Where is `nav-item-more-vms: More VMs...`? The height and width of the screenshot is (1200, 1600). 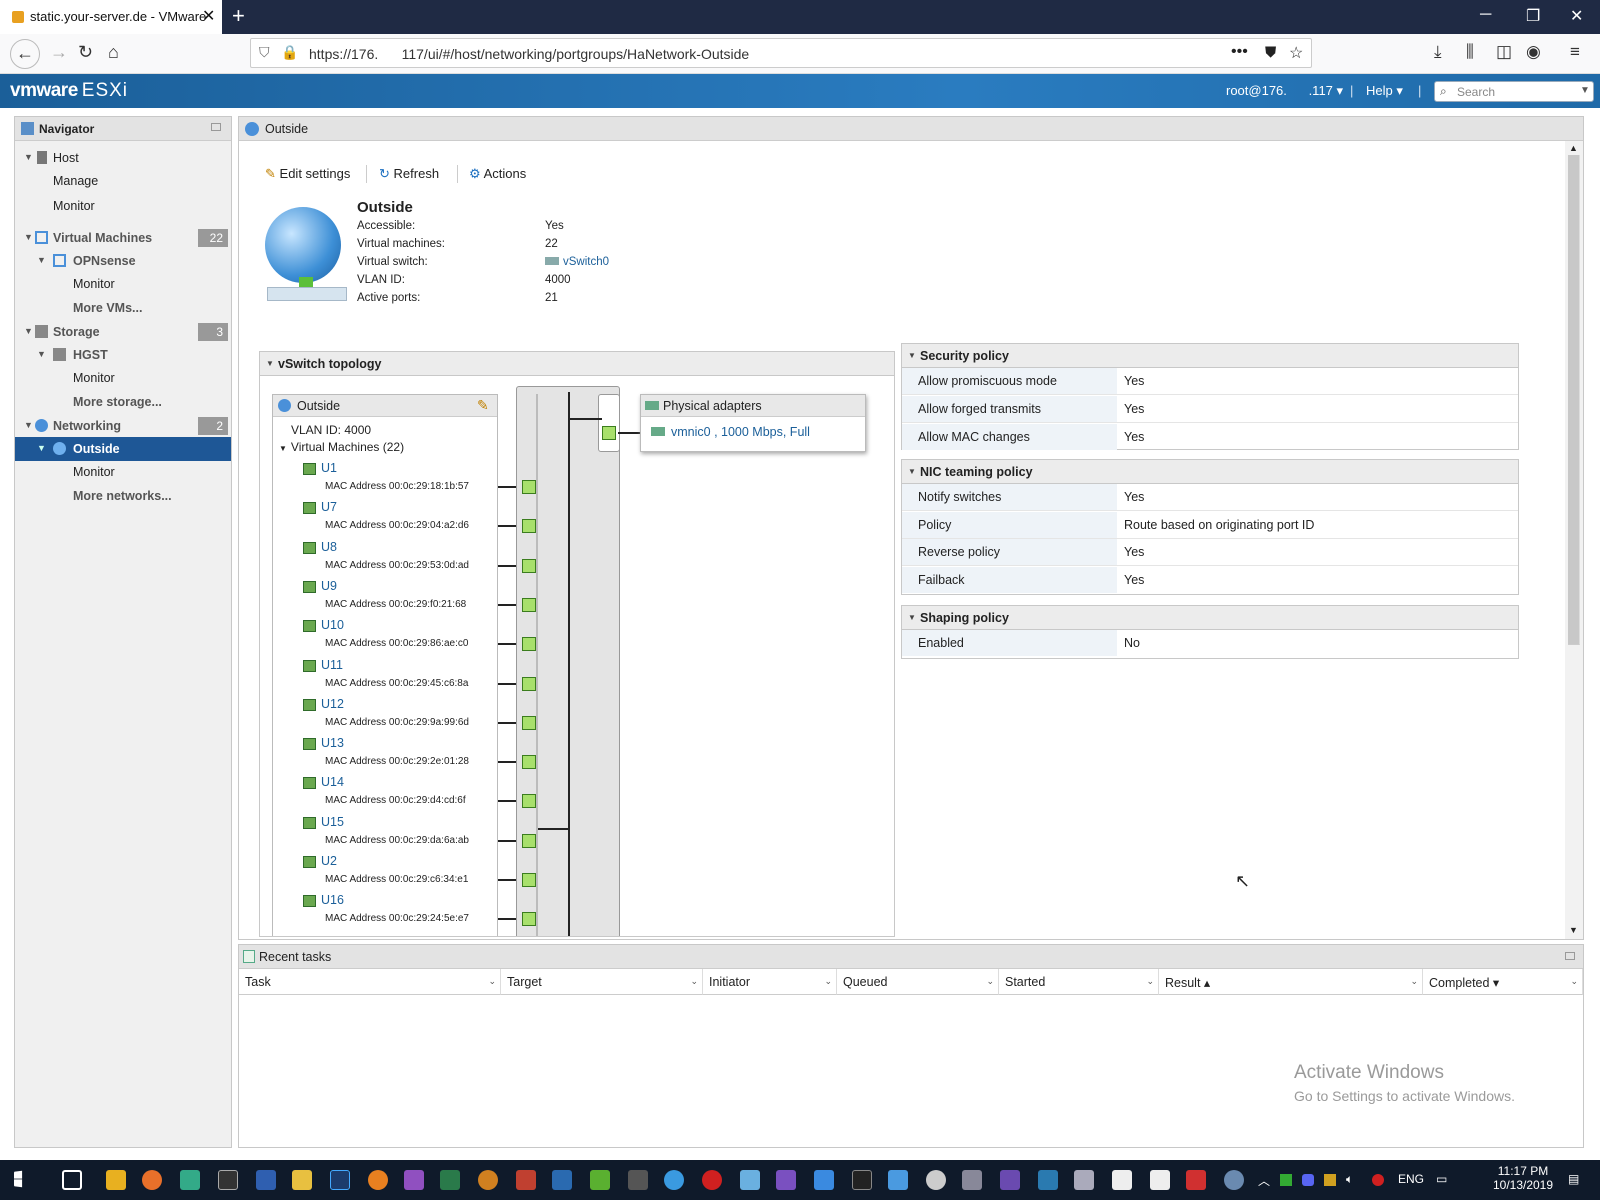 nav-item-more-vms: More VMs... is located at coordinates (123, 308).